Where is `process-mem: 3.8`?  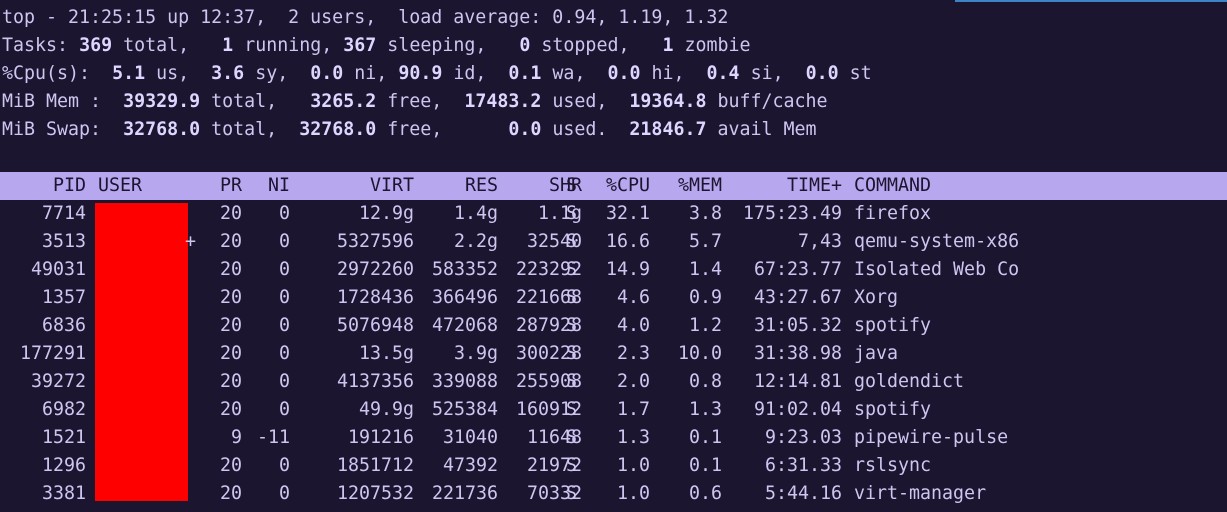 process-mem: 3.8 is located at coordinates (705, 213).